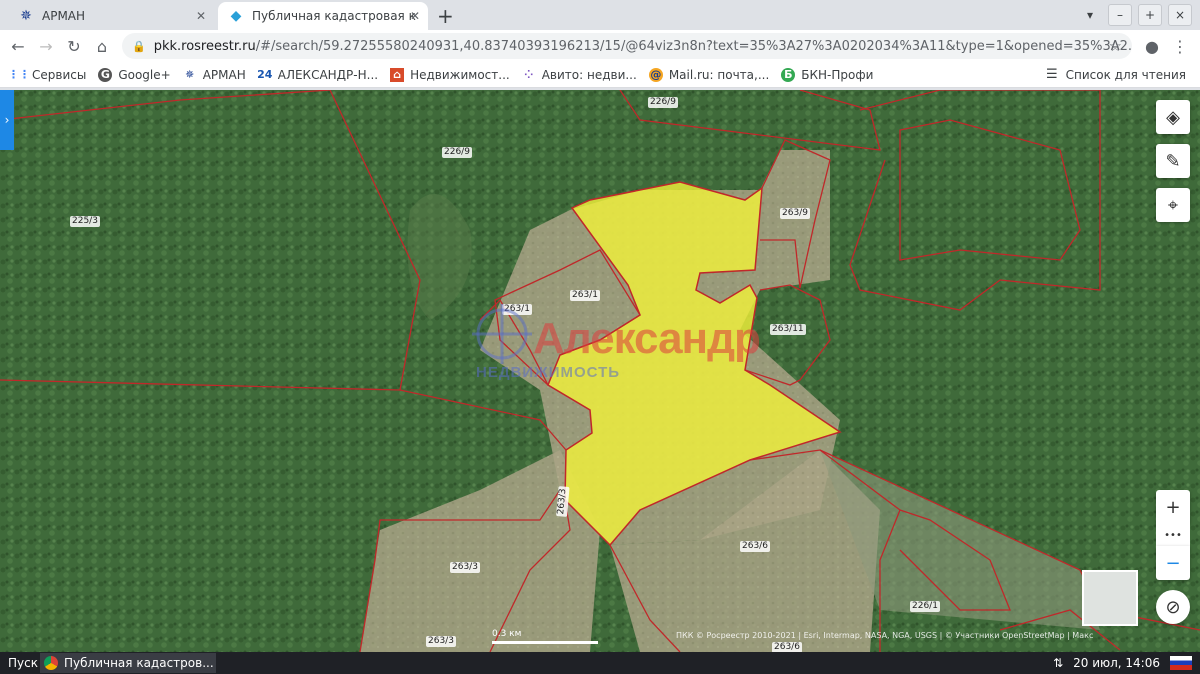  Describe the element at coordinates (1120, 15) in the screenshot. I see `minimize-button: –` at that location.